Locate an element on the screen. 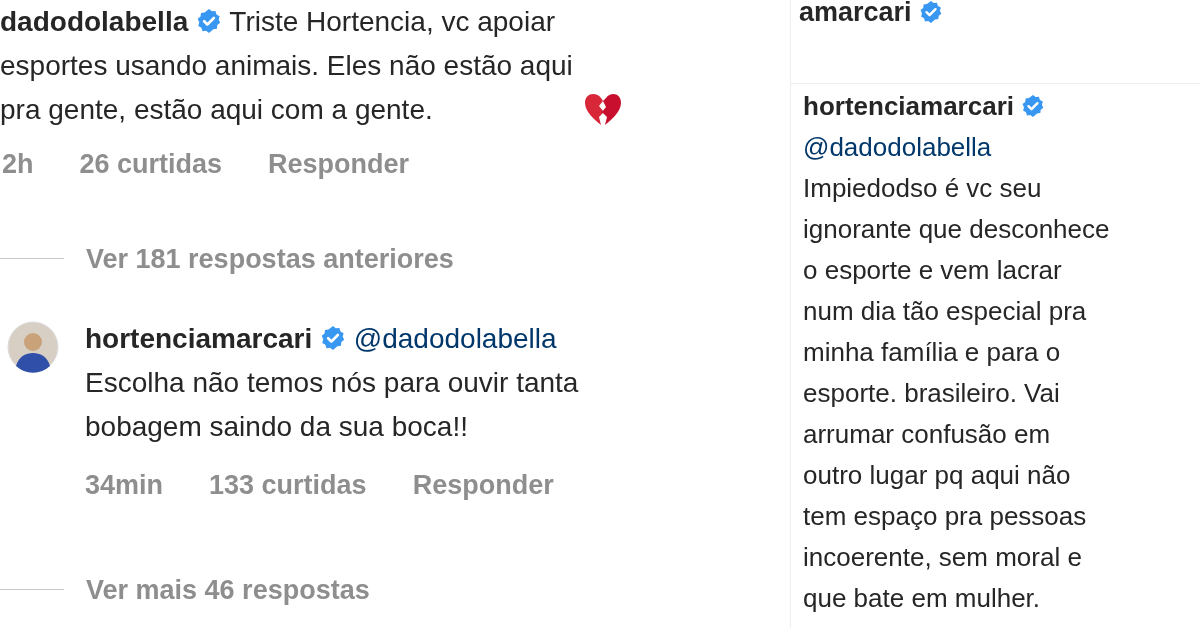 The width and height of the screenshot is (1200, 628). comment-text: Escolha não temos nós para ouvir tanta bobagem saindo da sua boca!! is located at coordinates (332, 405).